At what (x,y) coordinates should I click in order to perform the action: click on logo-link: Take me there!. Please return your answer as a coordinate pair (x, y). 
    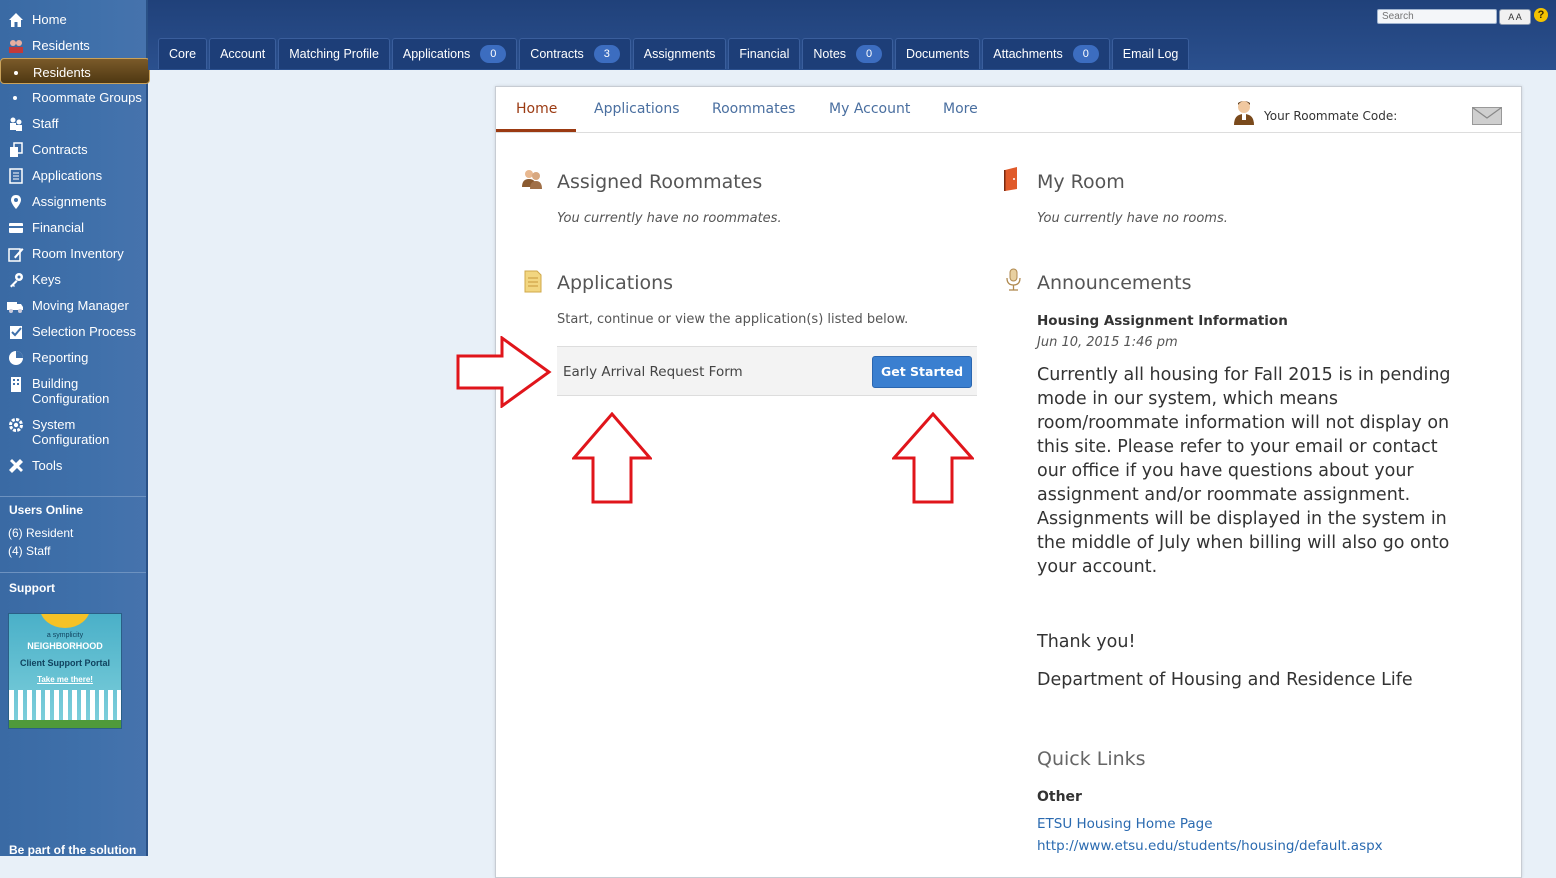
    Looking at the image, I should click on (65, 679).